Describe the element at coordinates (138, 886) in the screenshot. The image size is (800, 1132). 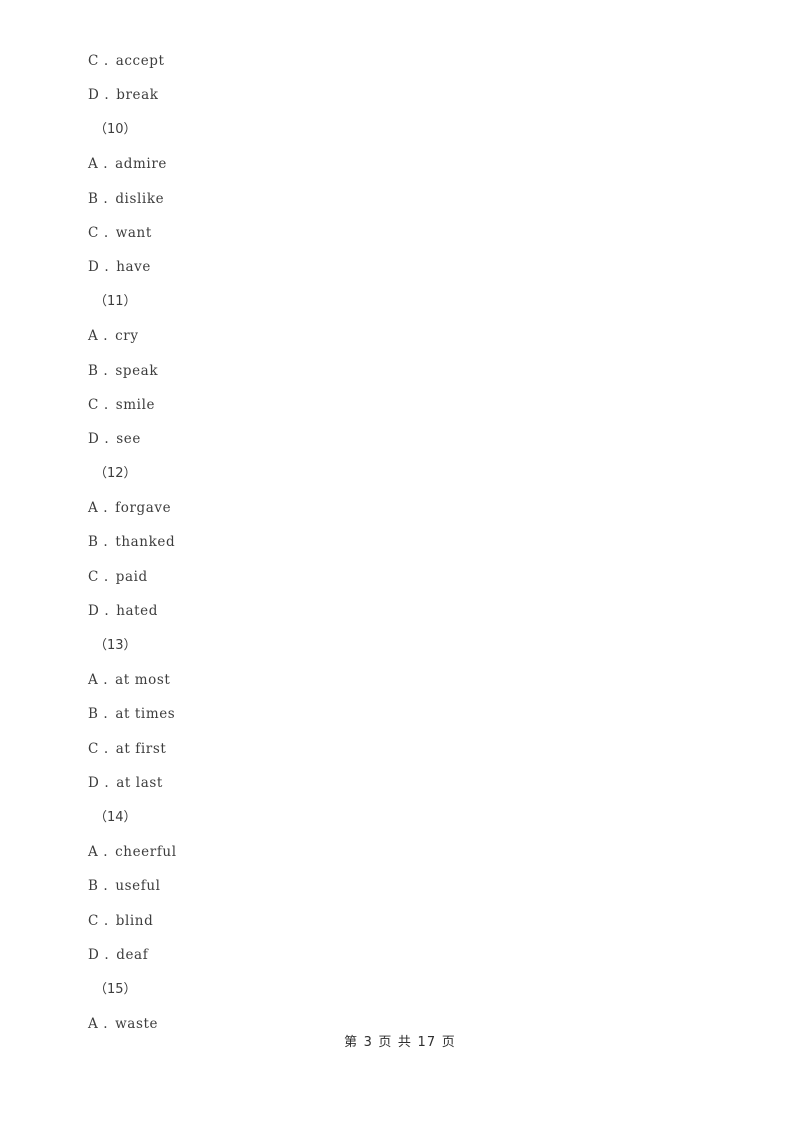
I see `option-text: useful` at that location.